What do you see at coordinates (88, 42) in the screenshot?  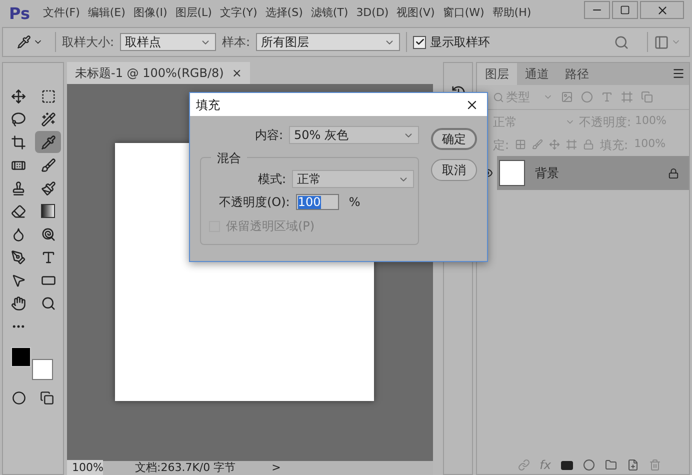 I see `sample-size-label: 取样大小:` at bounding box center [88, 42].